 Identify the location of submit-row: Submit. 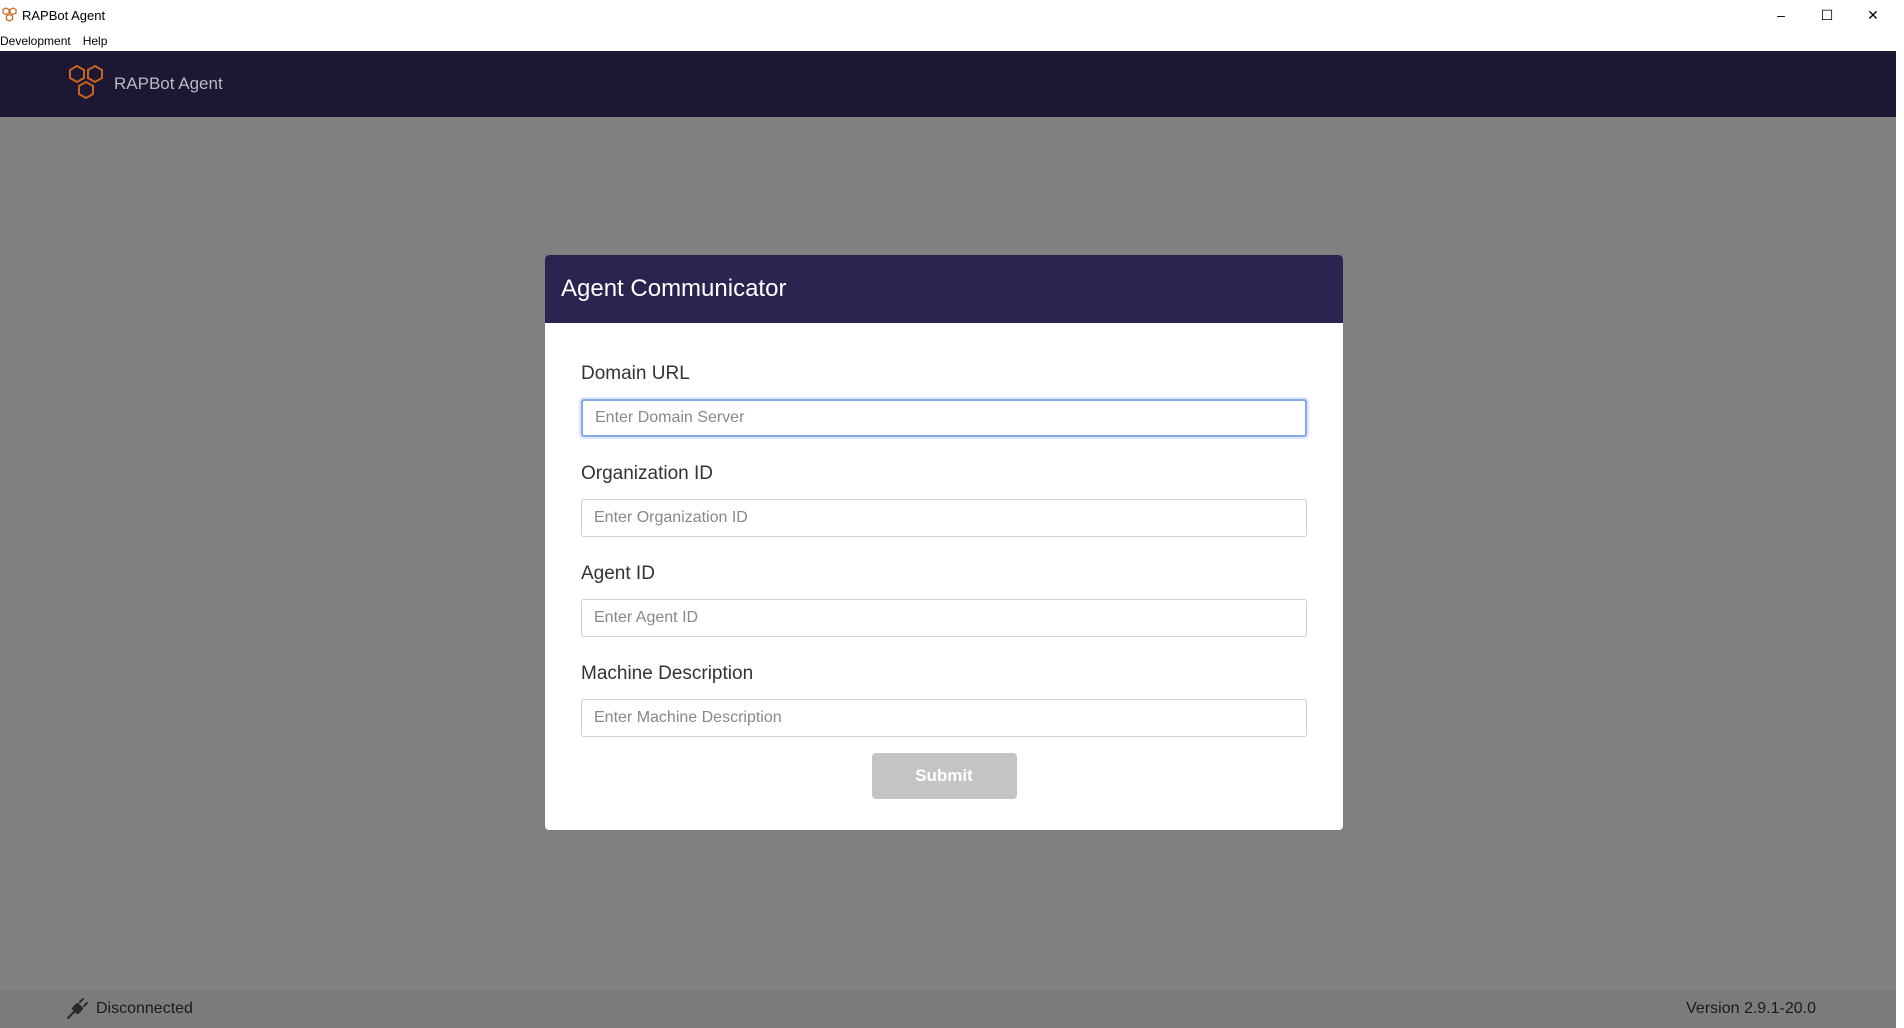
(944, 776).